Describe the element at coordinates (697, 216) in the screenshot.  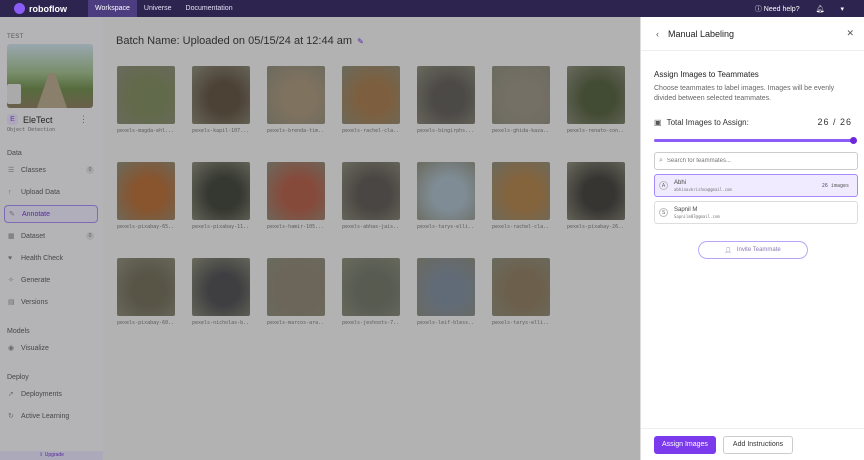
I see `teammate-email: Sapnilm07@gmail.com` at that location.